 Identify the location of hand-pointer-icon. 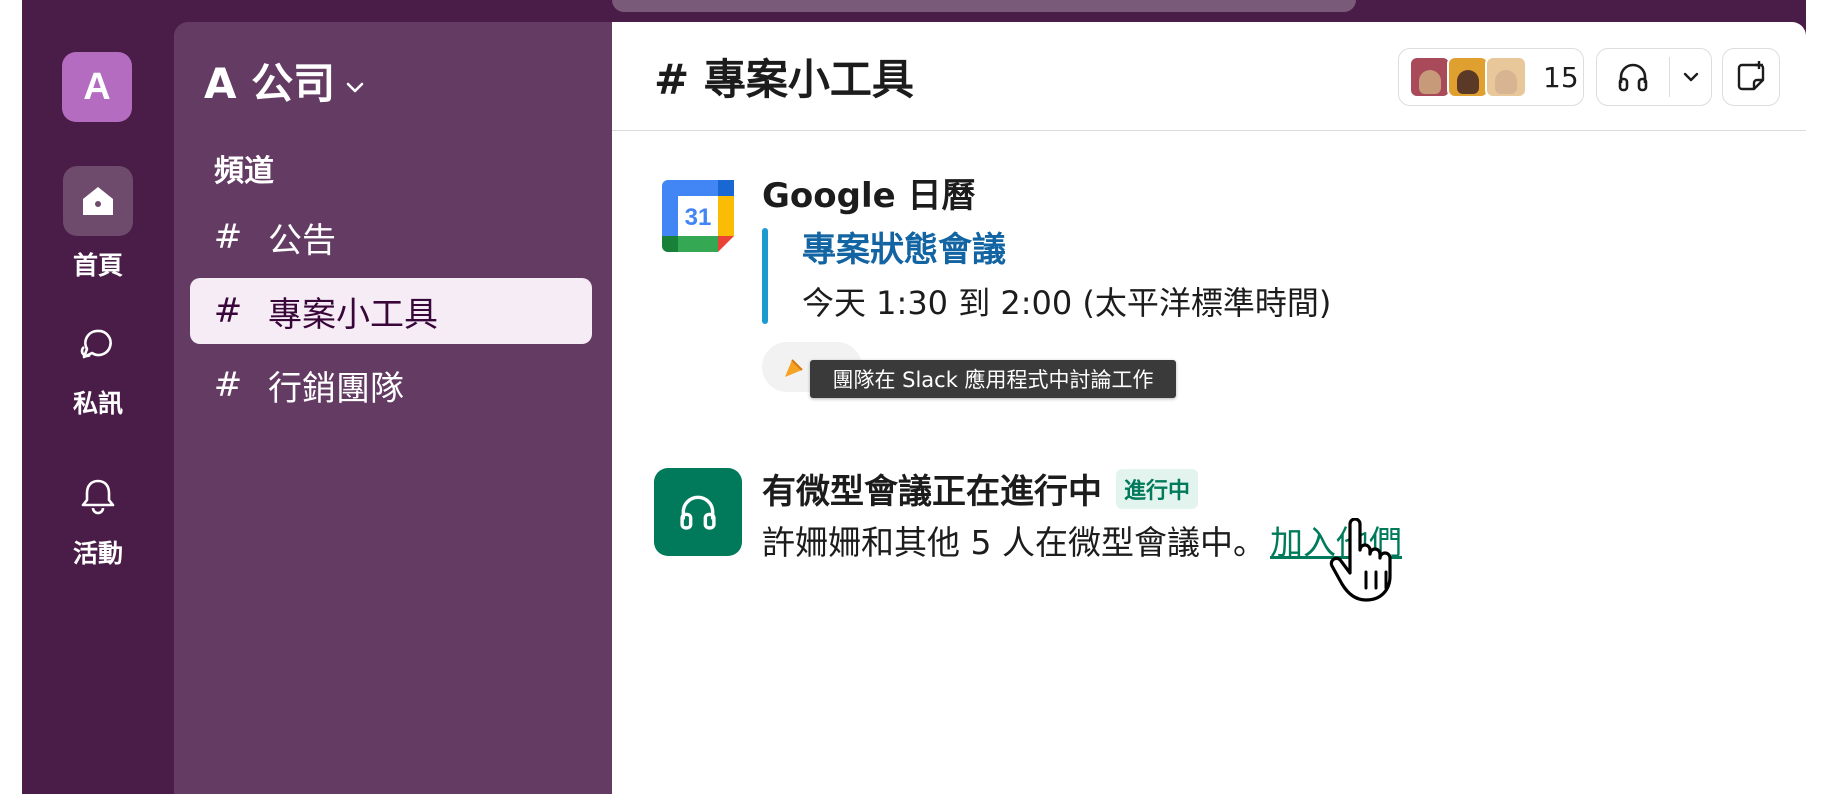
(1364, 562).